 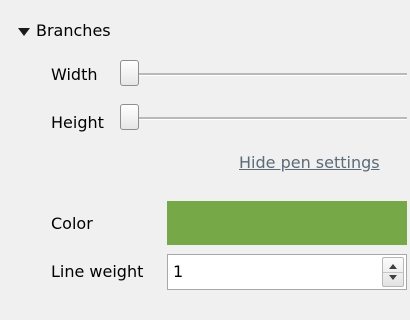 What do you see at coordinates (129, 73) in the screenshot?
I see `width-slider-handle` at bounding box center [129, 73].